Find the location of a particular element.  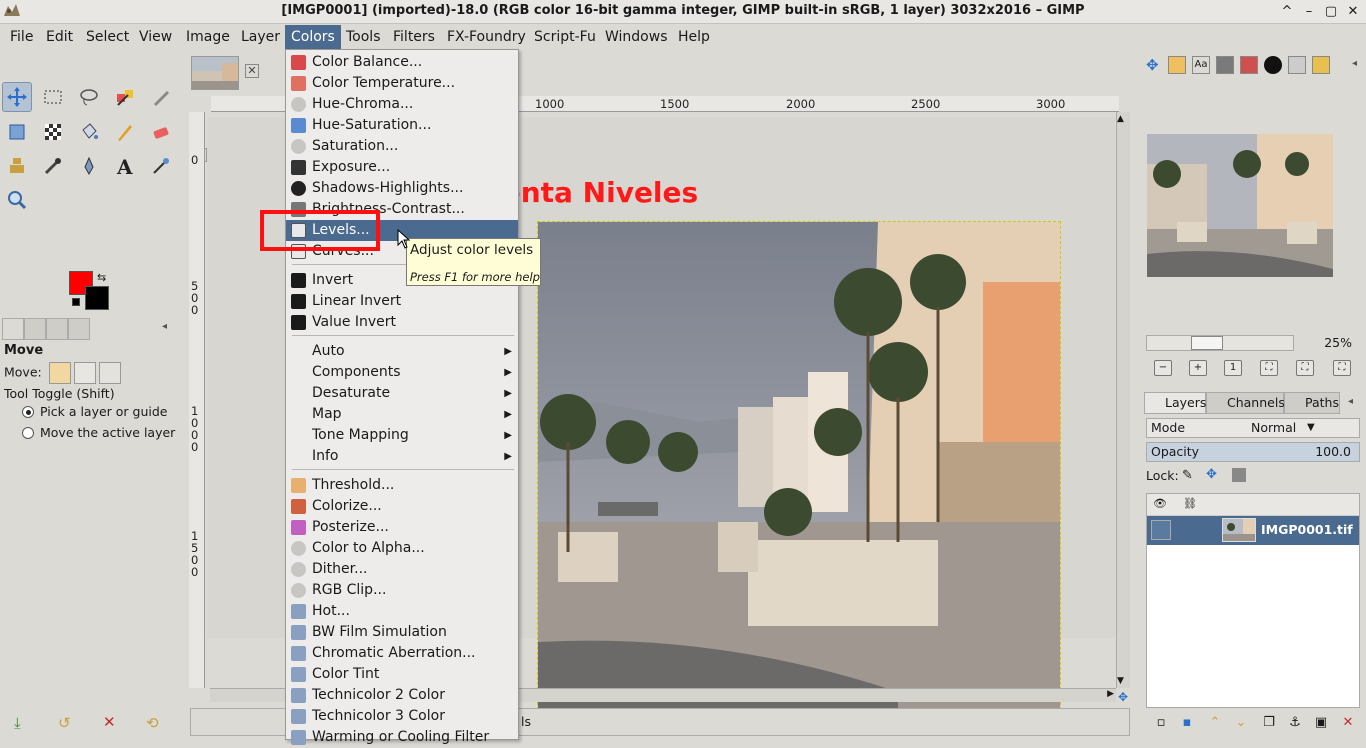

move-layer-mode-icon is located at coordinates (59, 373).